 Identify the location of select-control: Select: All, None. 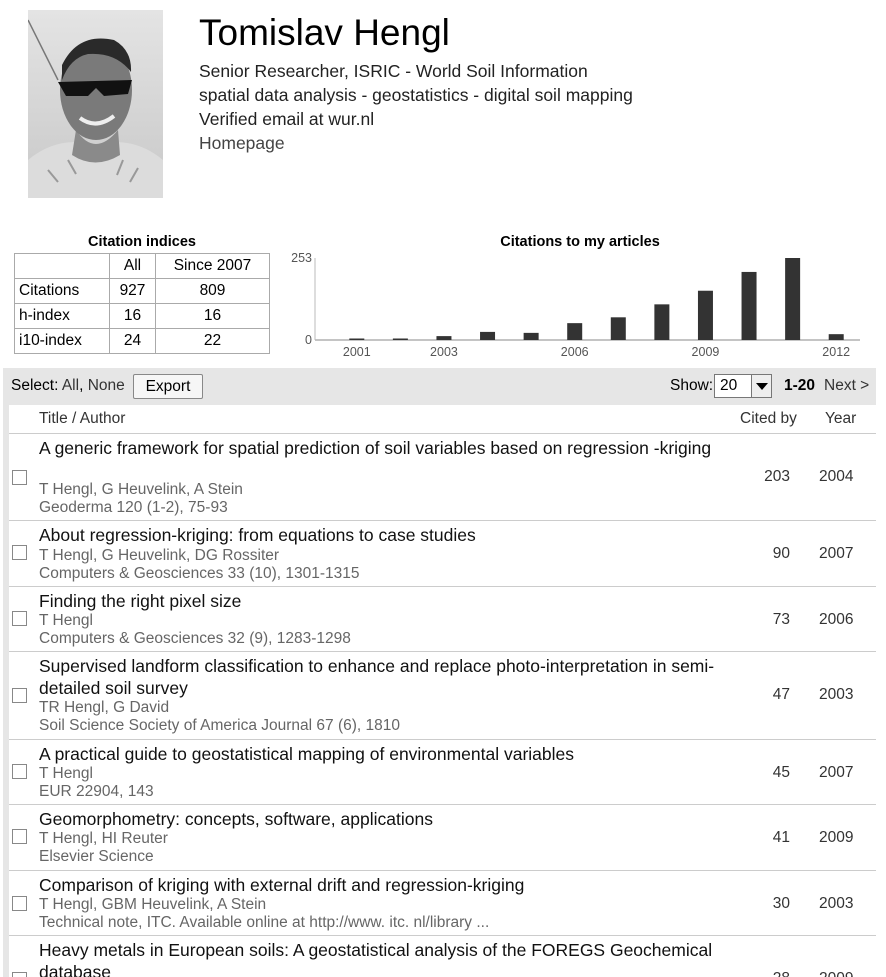
(68, 386).